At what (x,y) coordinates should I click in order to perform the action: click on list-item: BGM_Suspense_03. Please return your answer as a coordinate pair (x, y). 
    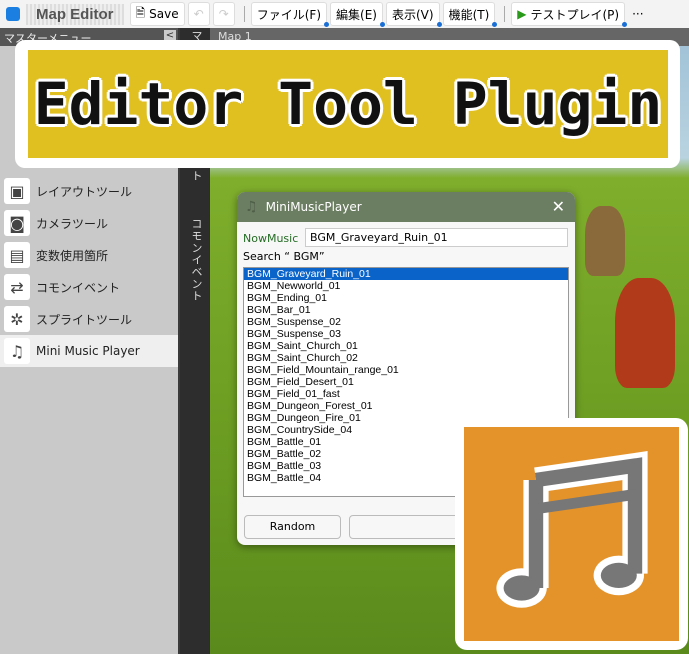
    Looking at the image, I should click on (406, 334).